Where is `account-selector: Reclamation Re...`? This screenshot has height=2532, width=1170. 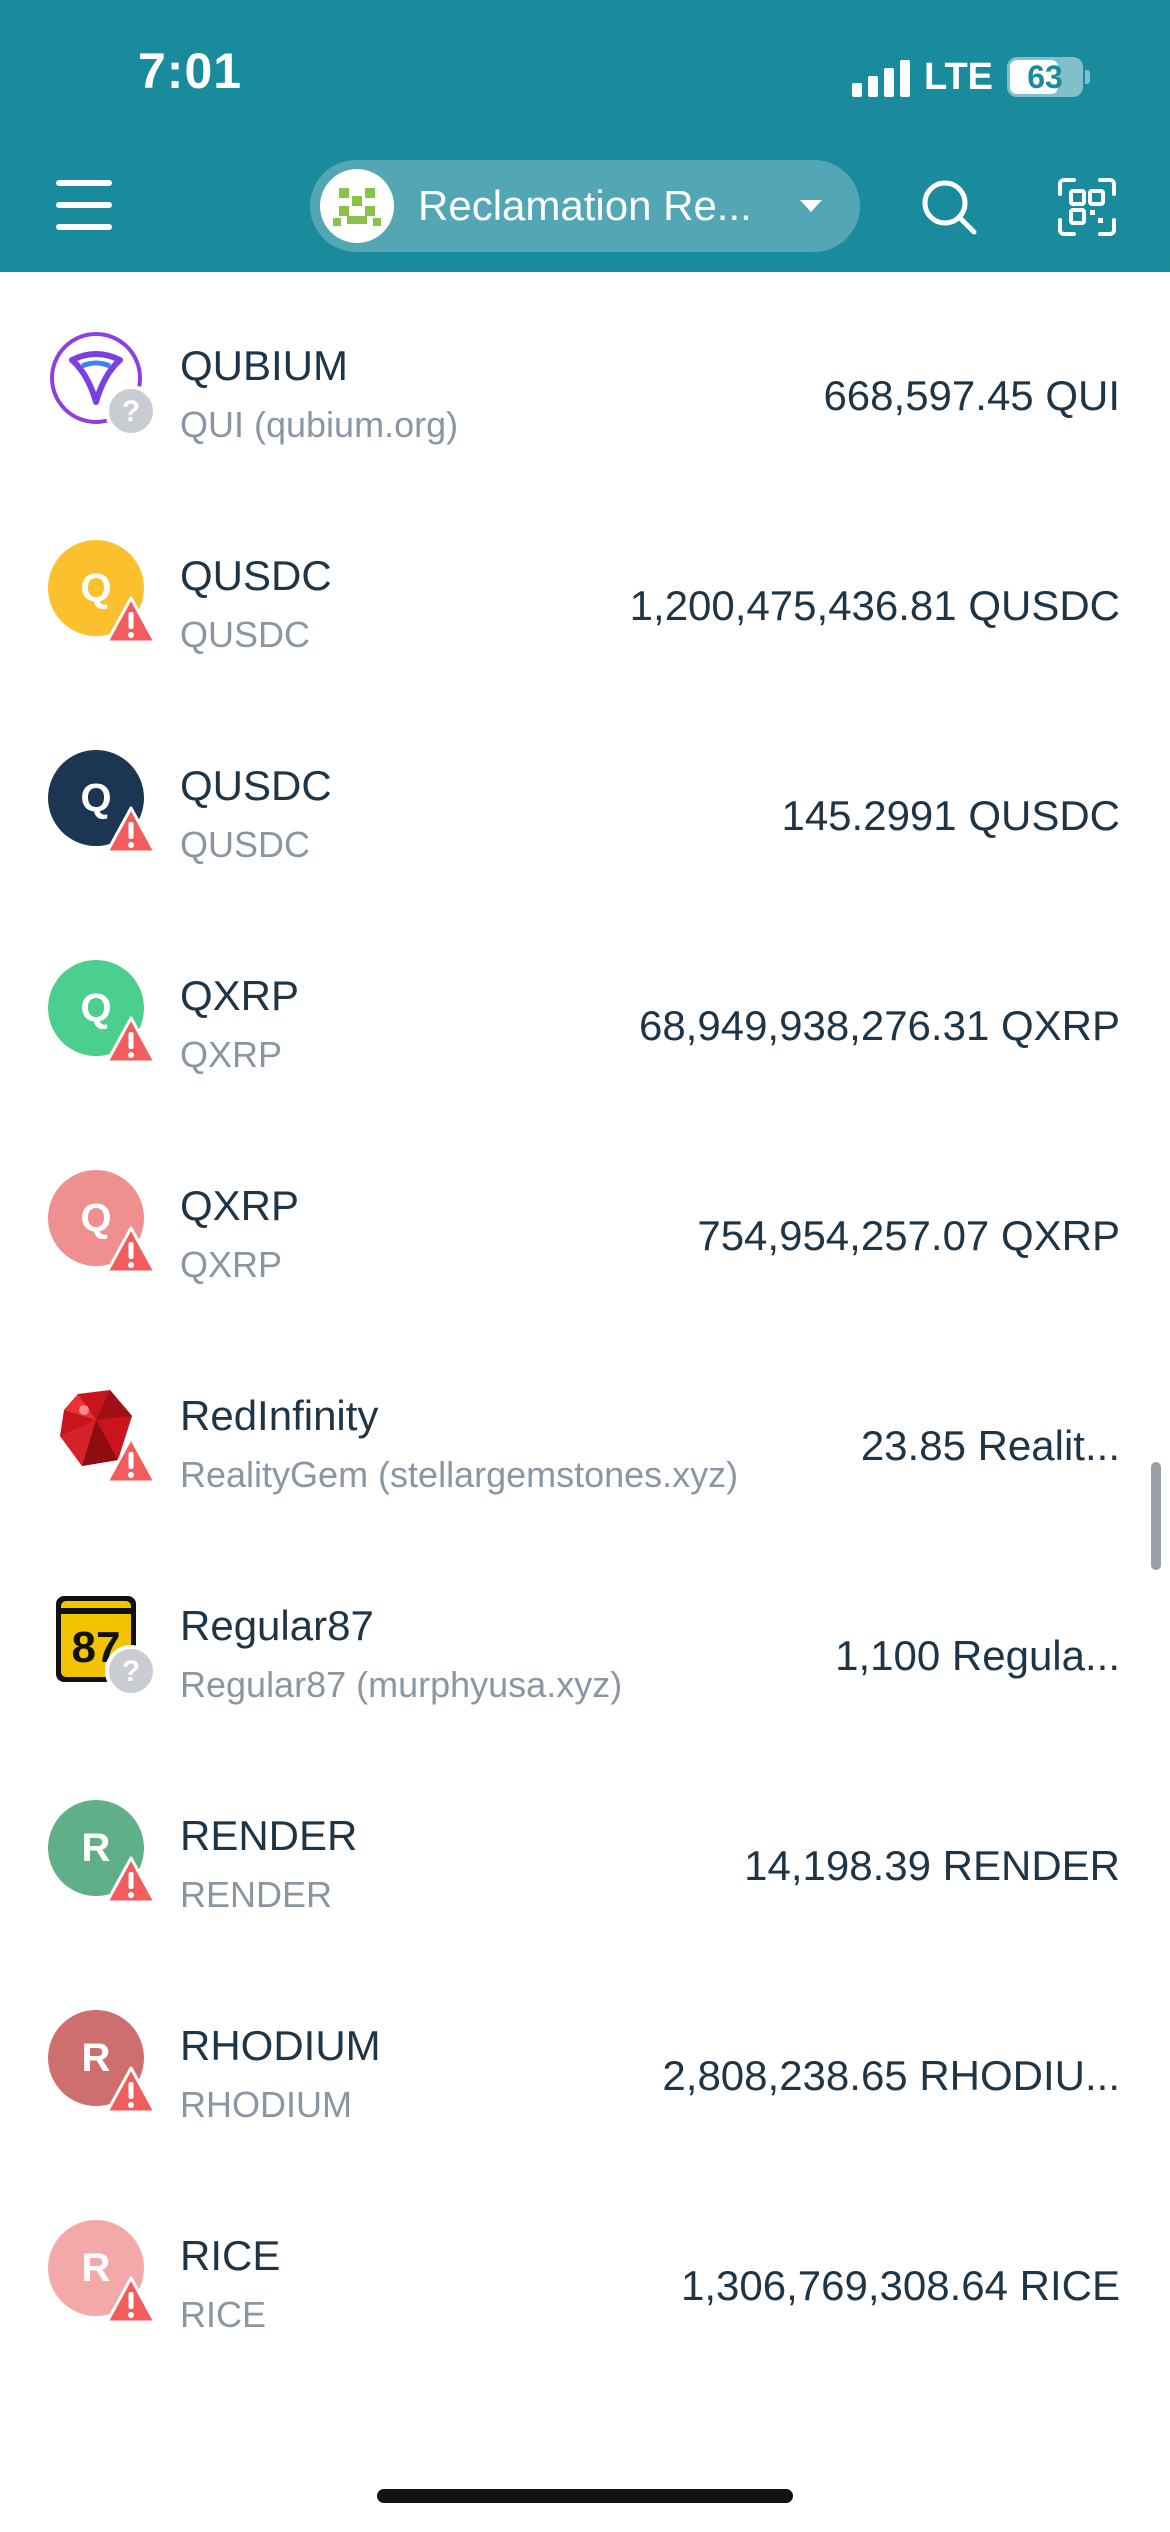 account-selector: Reclamation Re... is located at coordinates (585, 206).